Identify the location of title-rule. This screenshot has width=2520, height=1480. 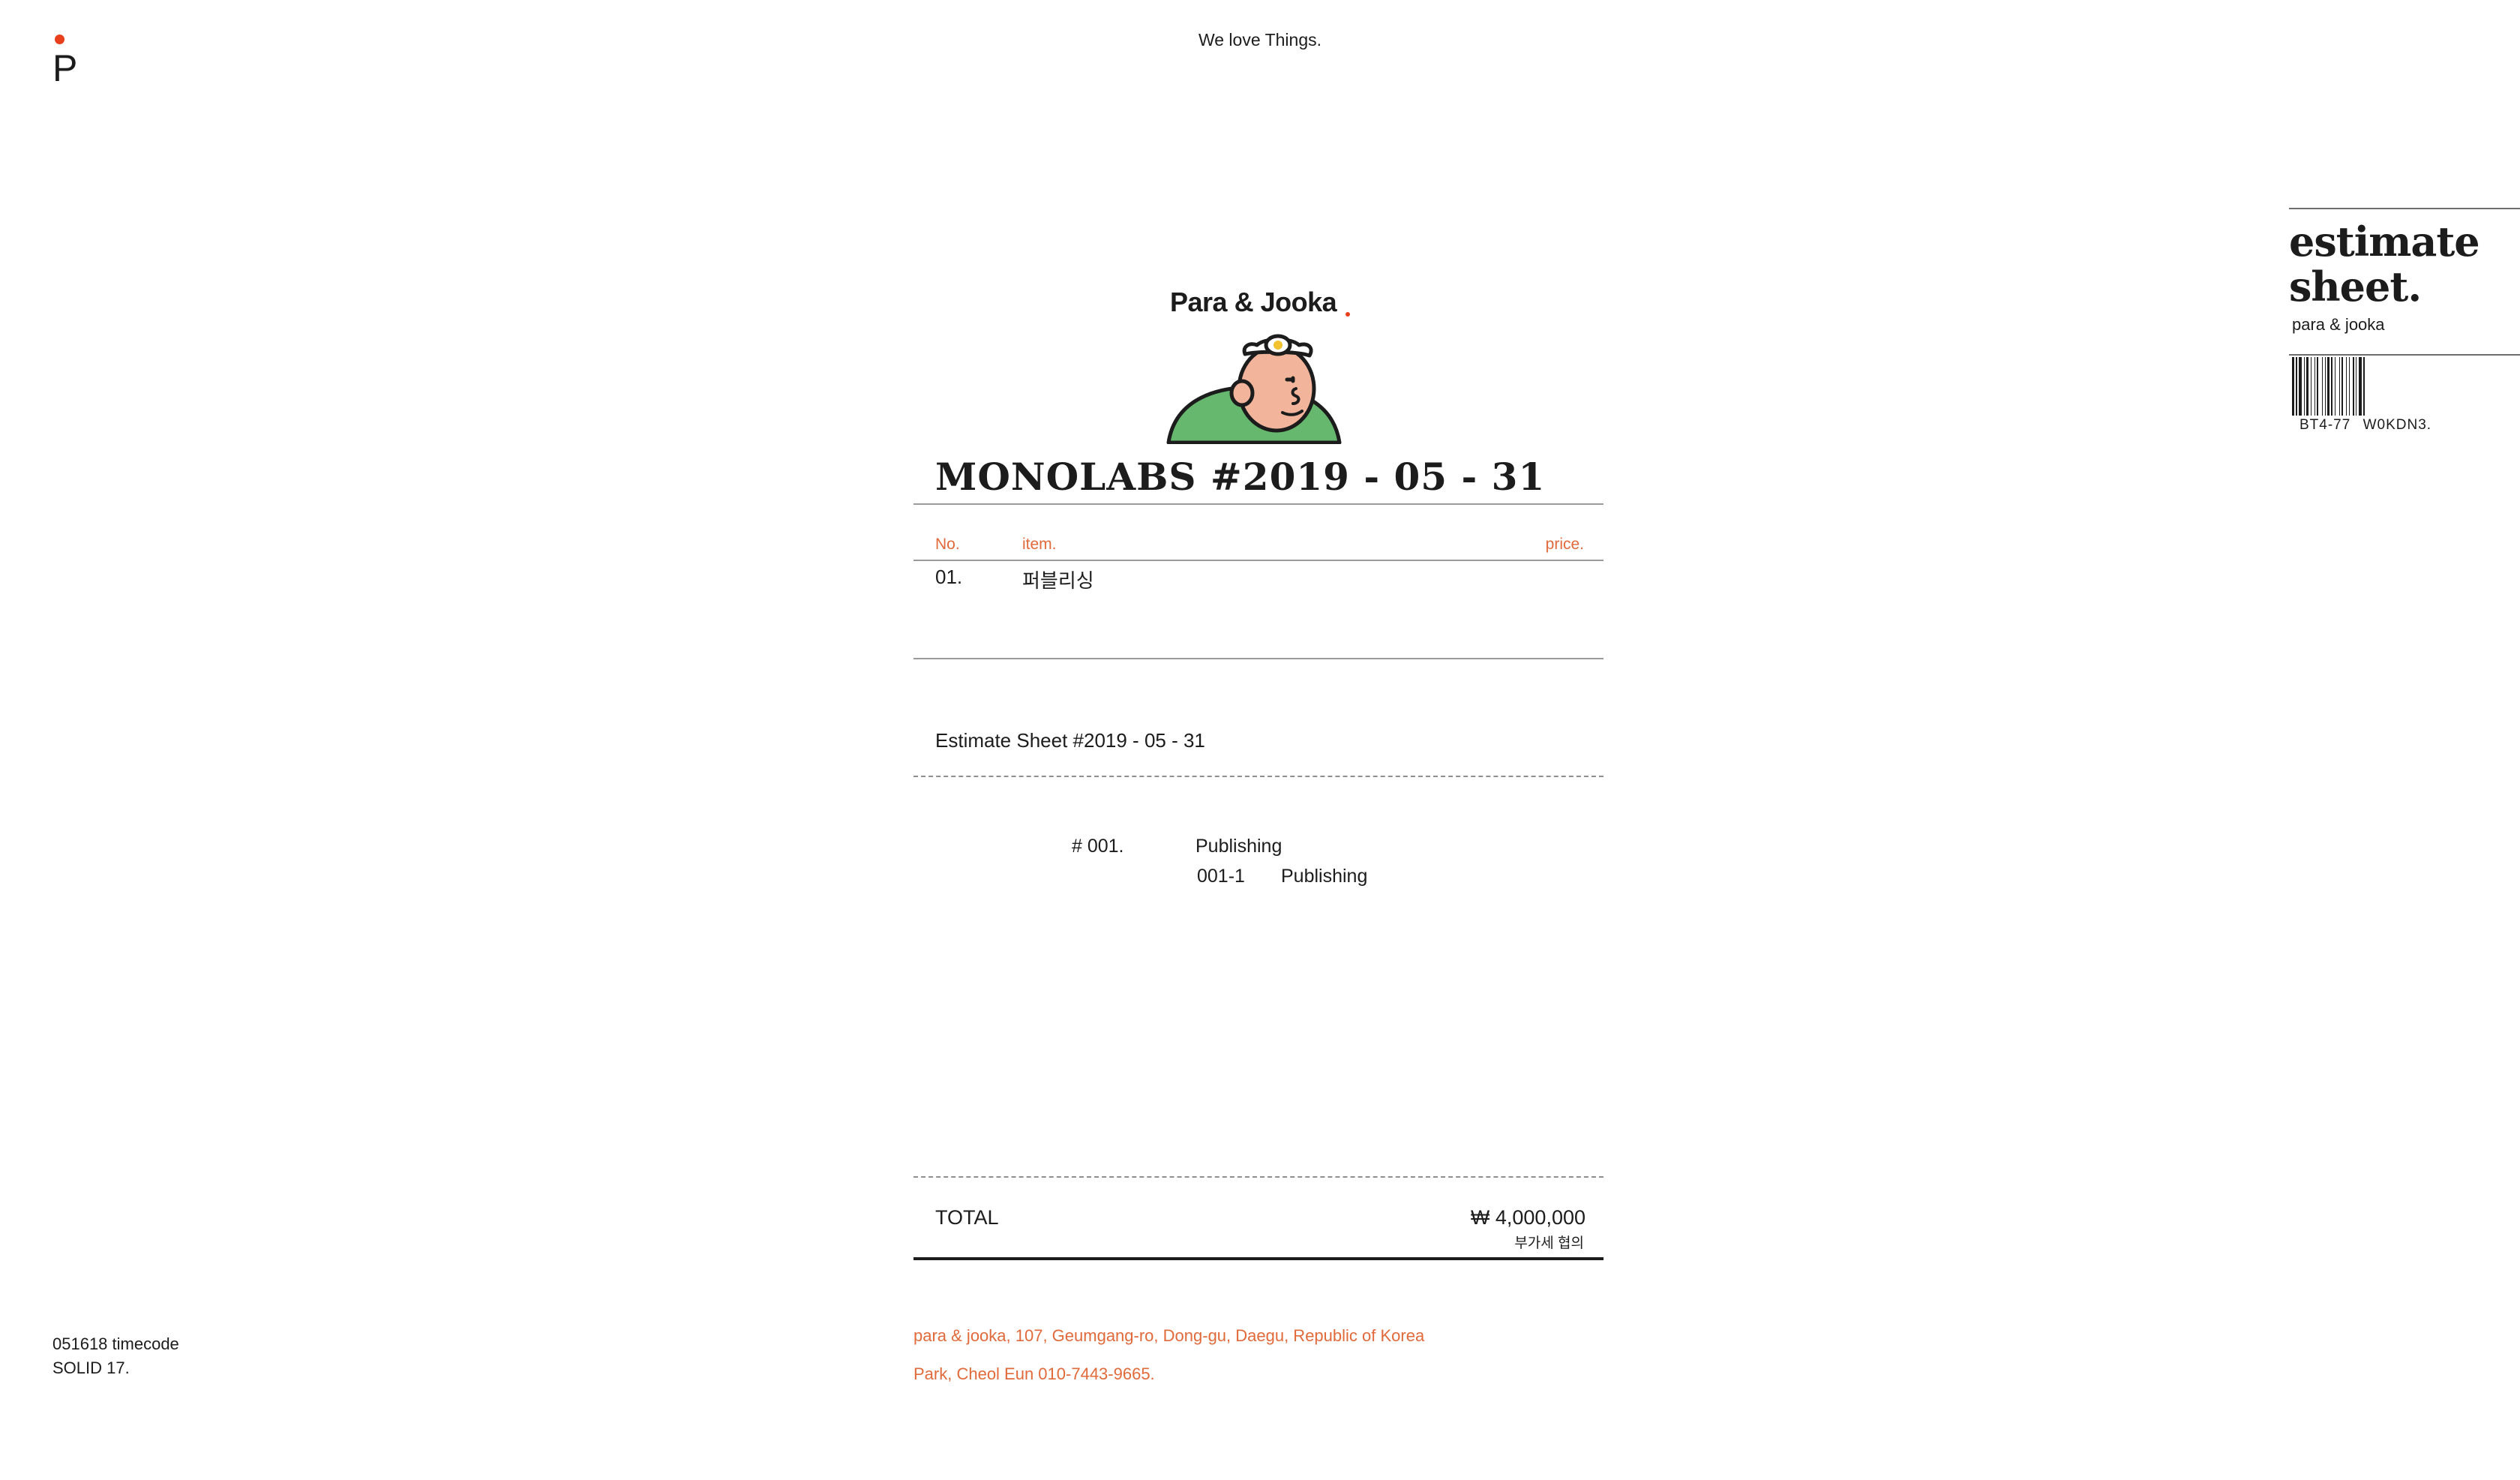
(1259, 504).